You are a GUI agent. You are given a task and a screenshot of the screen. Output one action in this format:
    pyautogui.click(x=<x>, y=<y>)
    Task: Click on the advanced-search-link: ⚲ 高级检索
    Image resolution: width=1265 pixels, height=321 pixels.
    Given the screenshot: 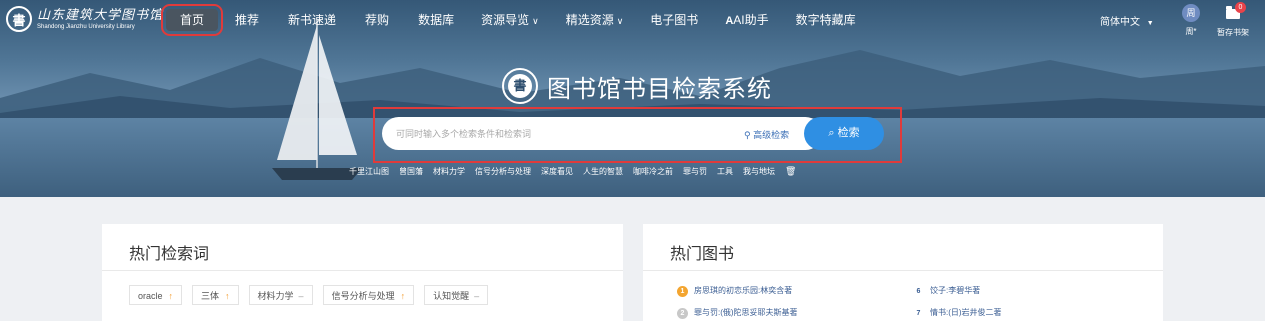 What is the action you would take?
    pyautogui.click(x=766, y=134)
    